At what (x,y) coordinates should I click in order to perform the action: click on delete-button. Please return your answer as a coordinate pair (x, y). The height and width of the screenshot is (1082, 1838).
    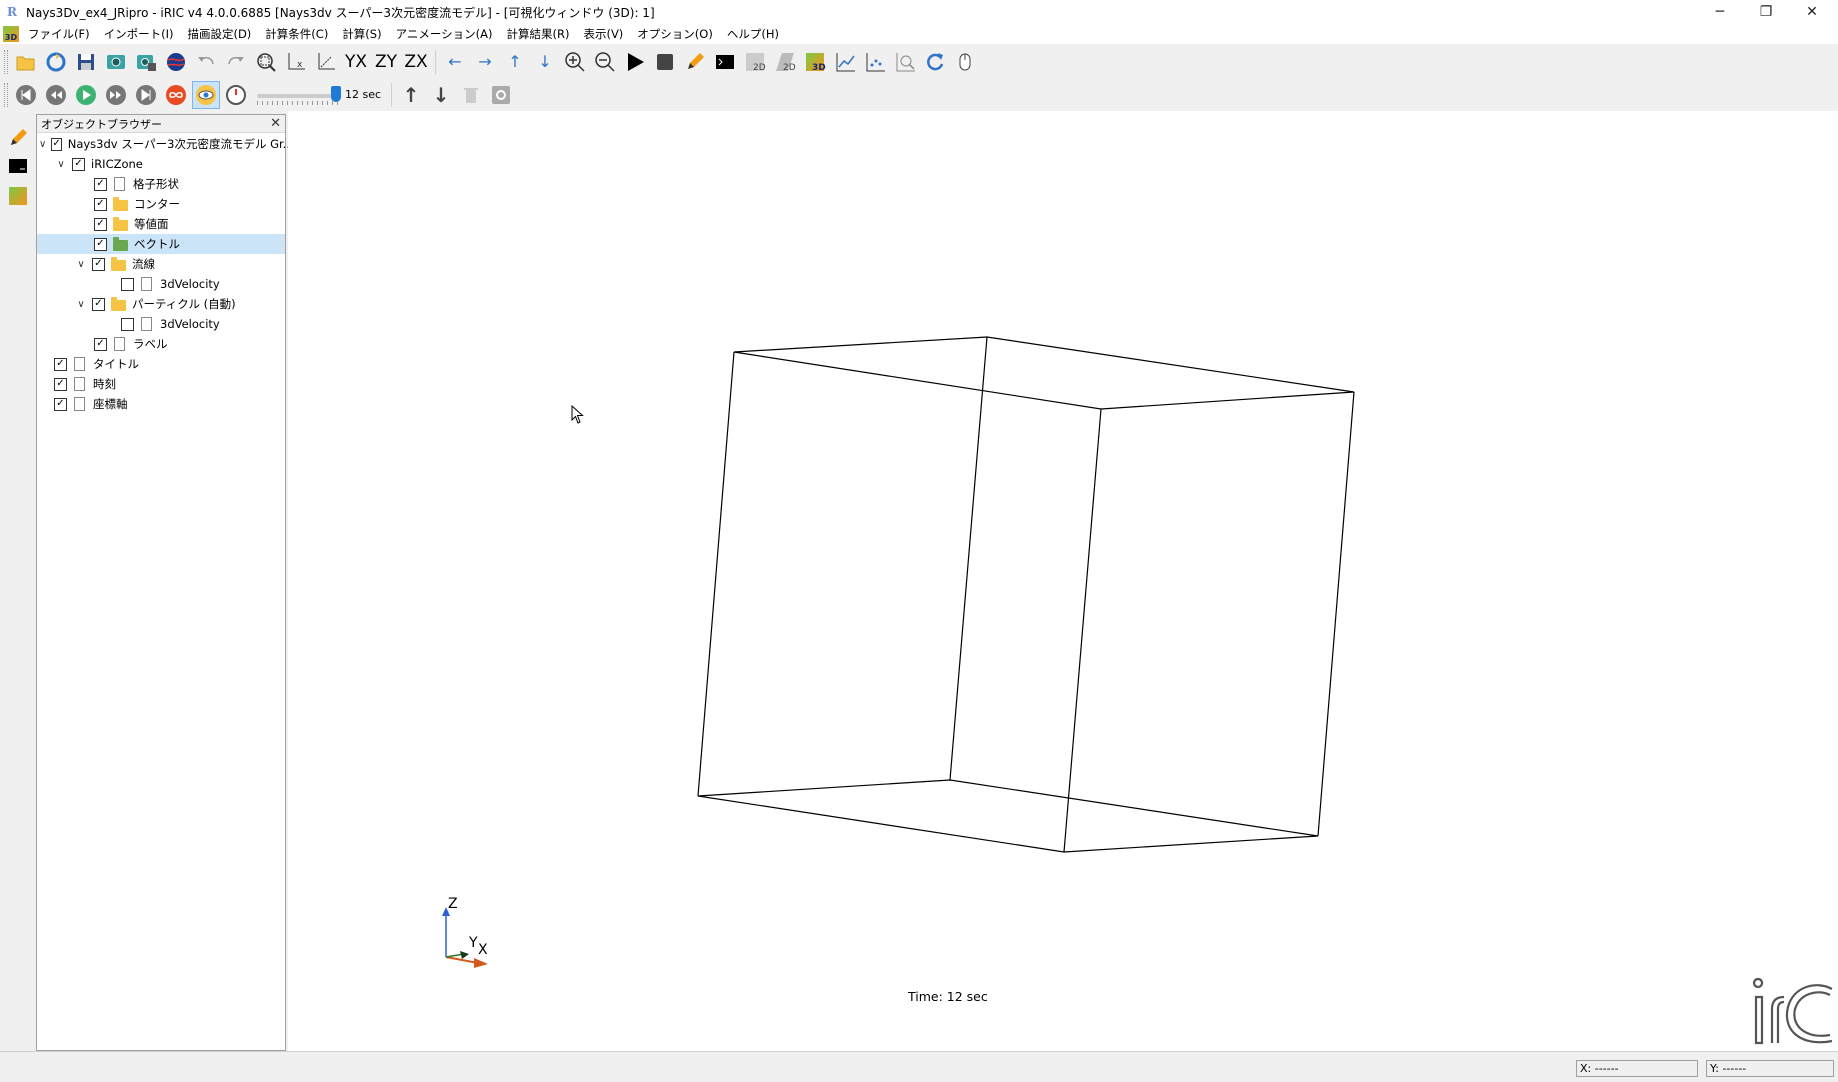
    Looking at the image, I should click on (471, 95).